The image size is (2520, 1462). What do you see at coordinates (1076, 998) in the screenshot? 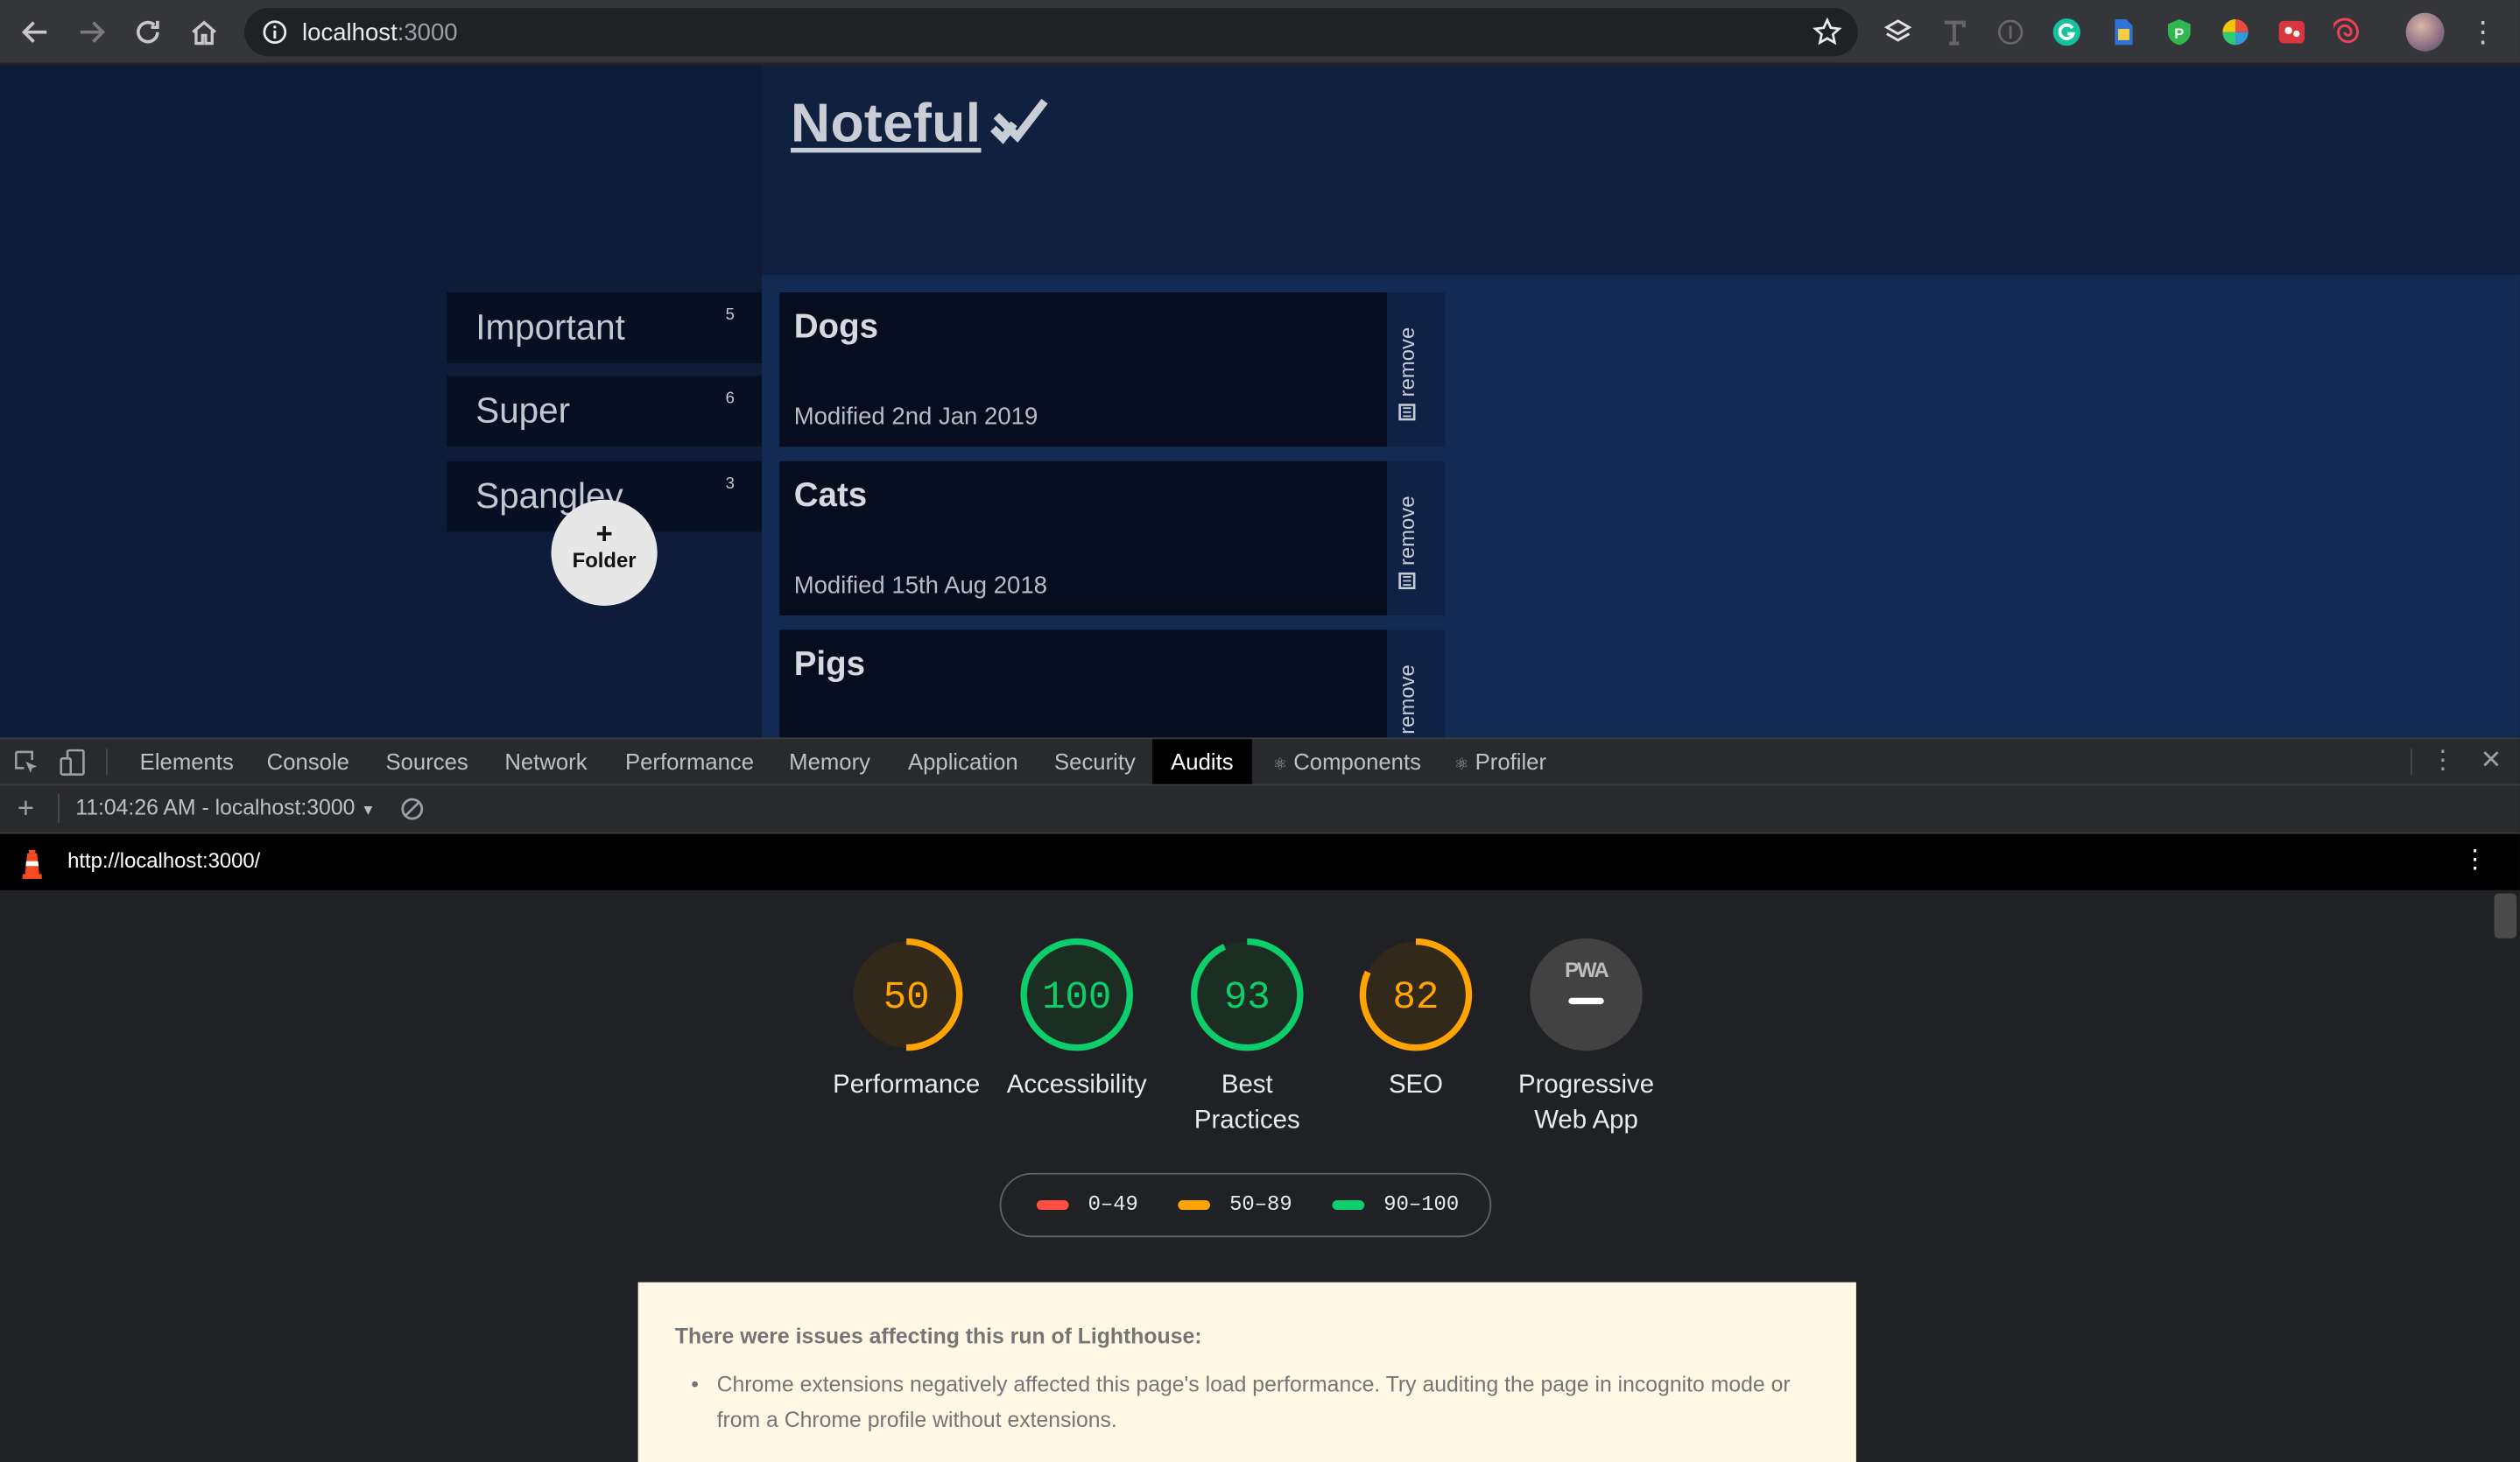
I see `gauge-score: 100` at bounding box center [1076, 998].